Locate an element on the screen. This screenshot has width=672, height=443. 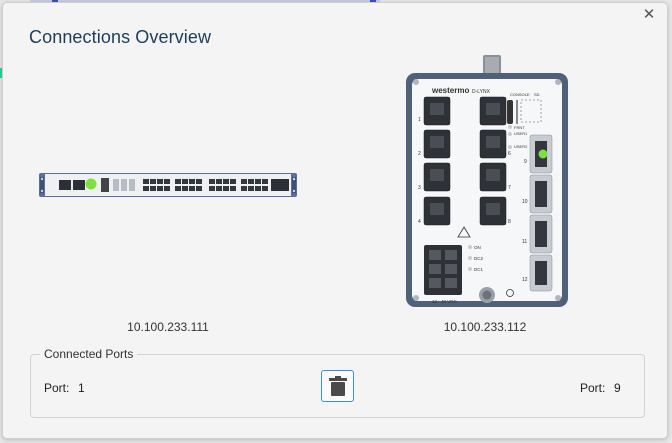
brand-text: westermo is located at coordinates (450, 90).